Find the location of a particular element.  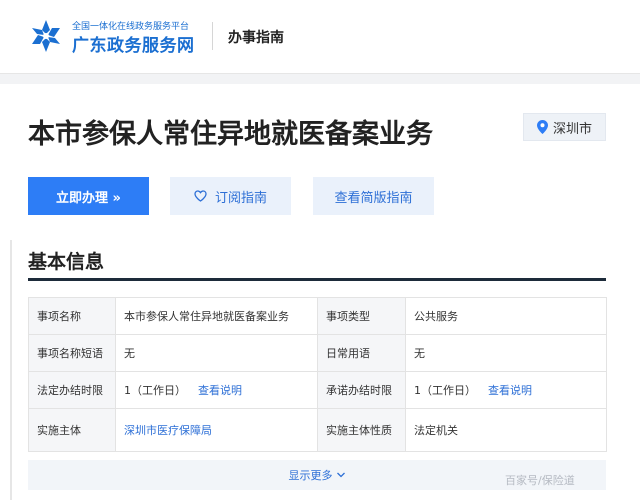

promised-time-limit-value: 1（工作日） is located at coordinates (445, 390).